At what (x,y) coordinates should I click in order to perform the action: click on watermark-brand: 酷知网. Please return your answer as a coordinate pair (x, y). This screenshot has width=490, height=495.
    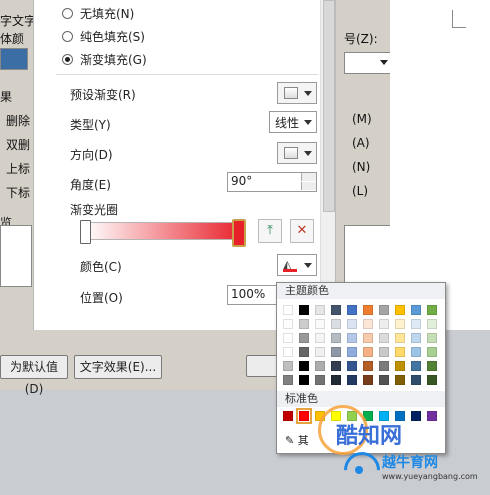
    Looking at the image, I should click on (369, 436).